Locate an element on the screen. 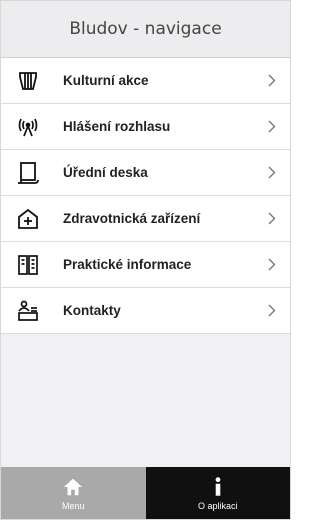 The height and width of the screenshot is (520, 320). tab-menu: Menu is located at coordinates (73, 493).